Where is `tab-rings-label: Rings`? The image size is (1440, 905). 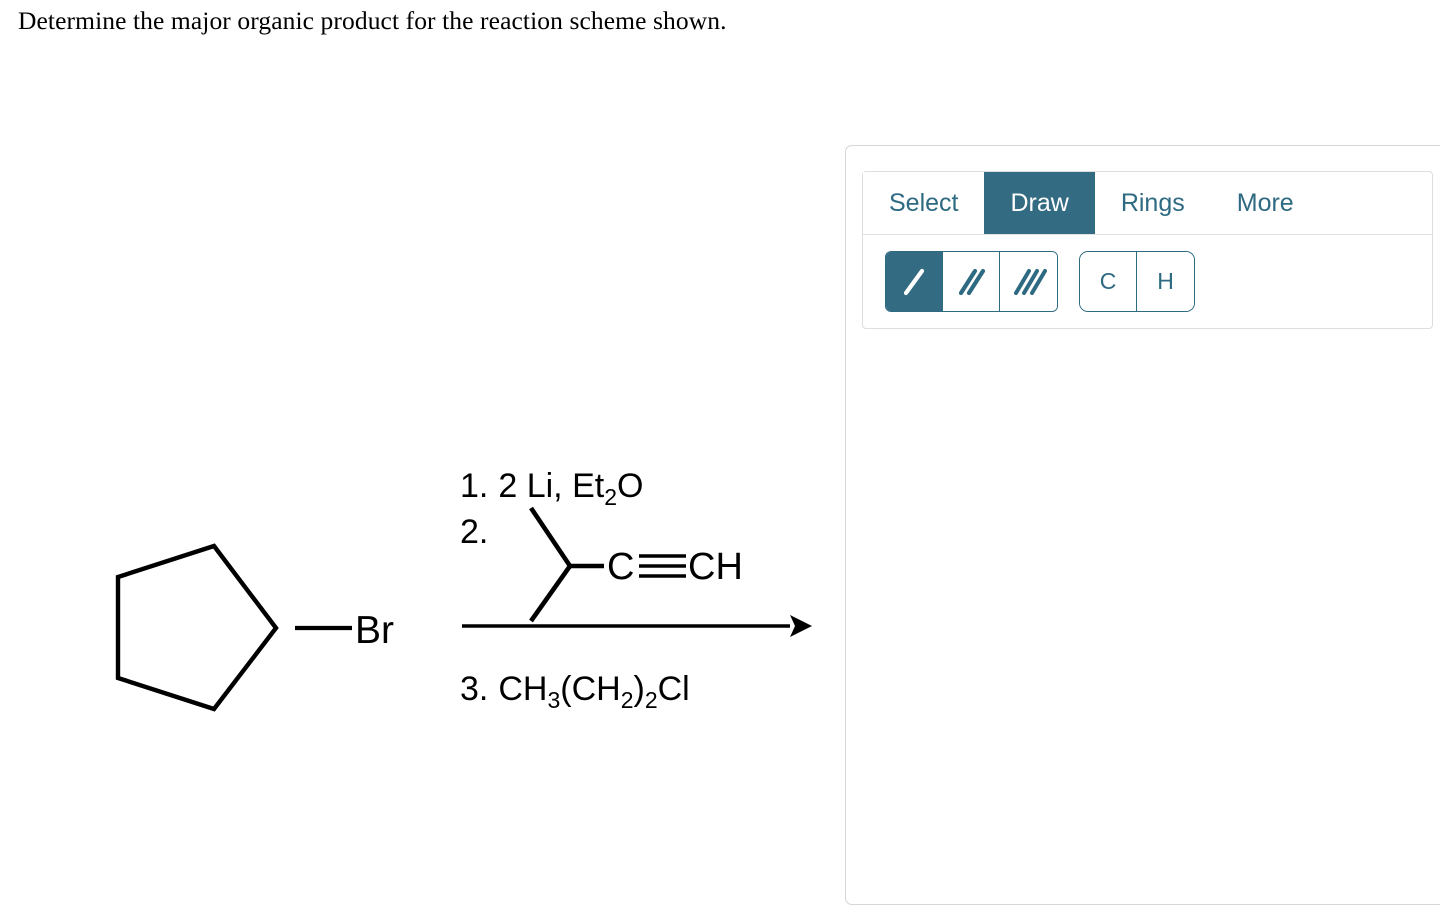
tab-rings-label: Rings is located at coordinates (1152, 202).